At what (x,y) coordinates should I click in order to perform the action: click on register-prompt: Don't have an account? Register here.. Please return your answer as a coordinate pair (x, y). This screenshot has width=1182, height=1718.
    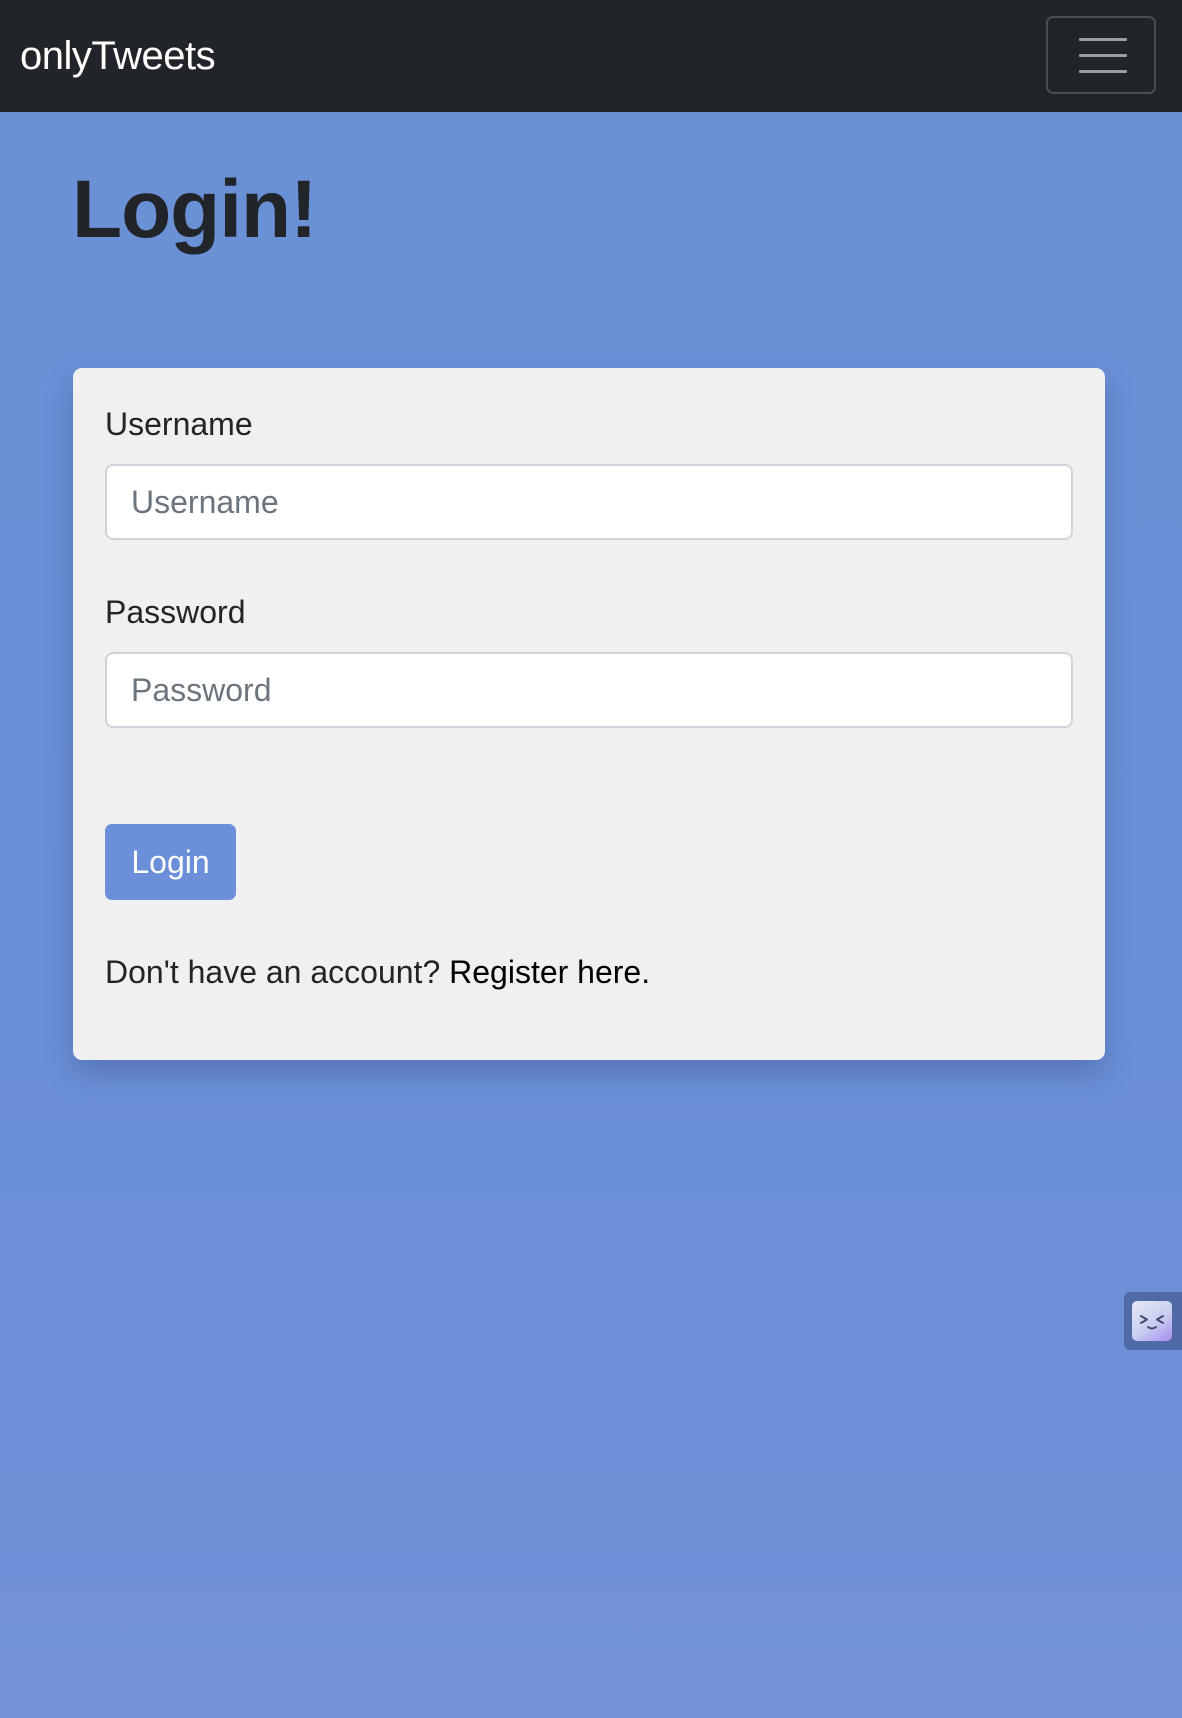
    Looking at the image, I should click on (377, 972).